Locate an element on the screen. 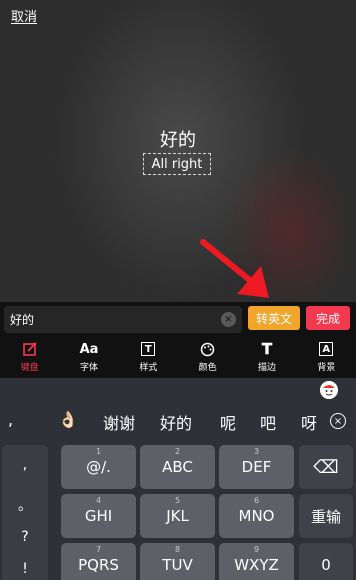  subtitle-text-value: 好的 is located at coordinates (22, 320).